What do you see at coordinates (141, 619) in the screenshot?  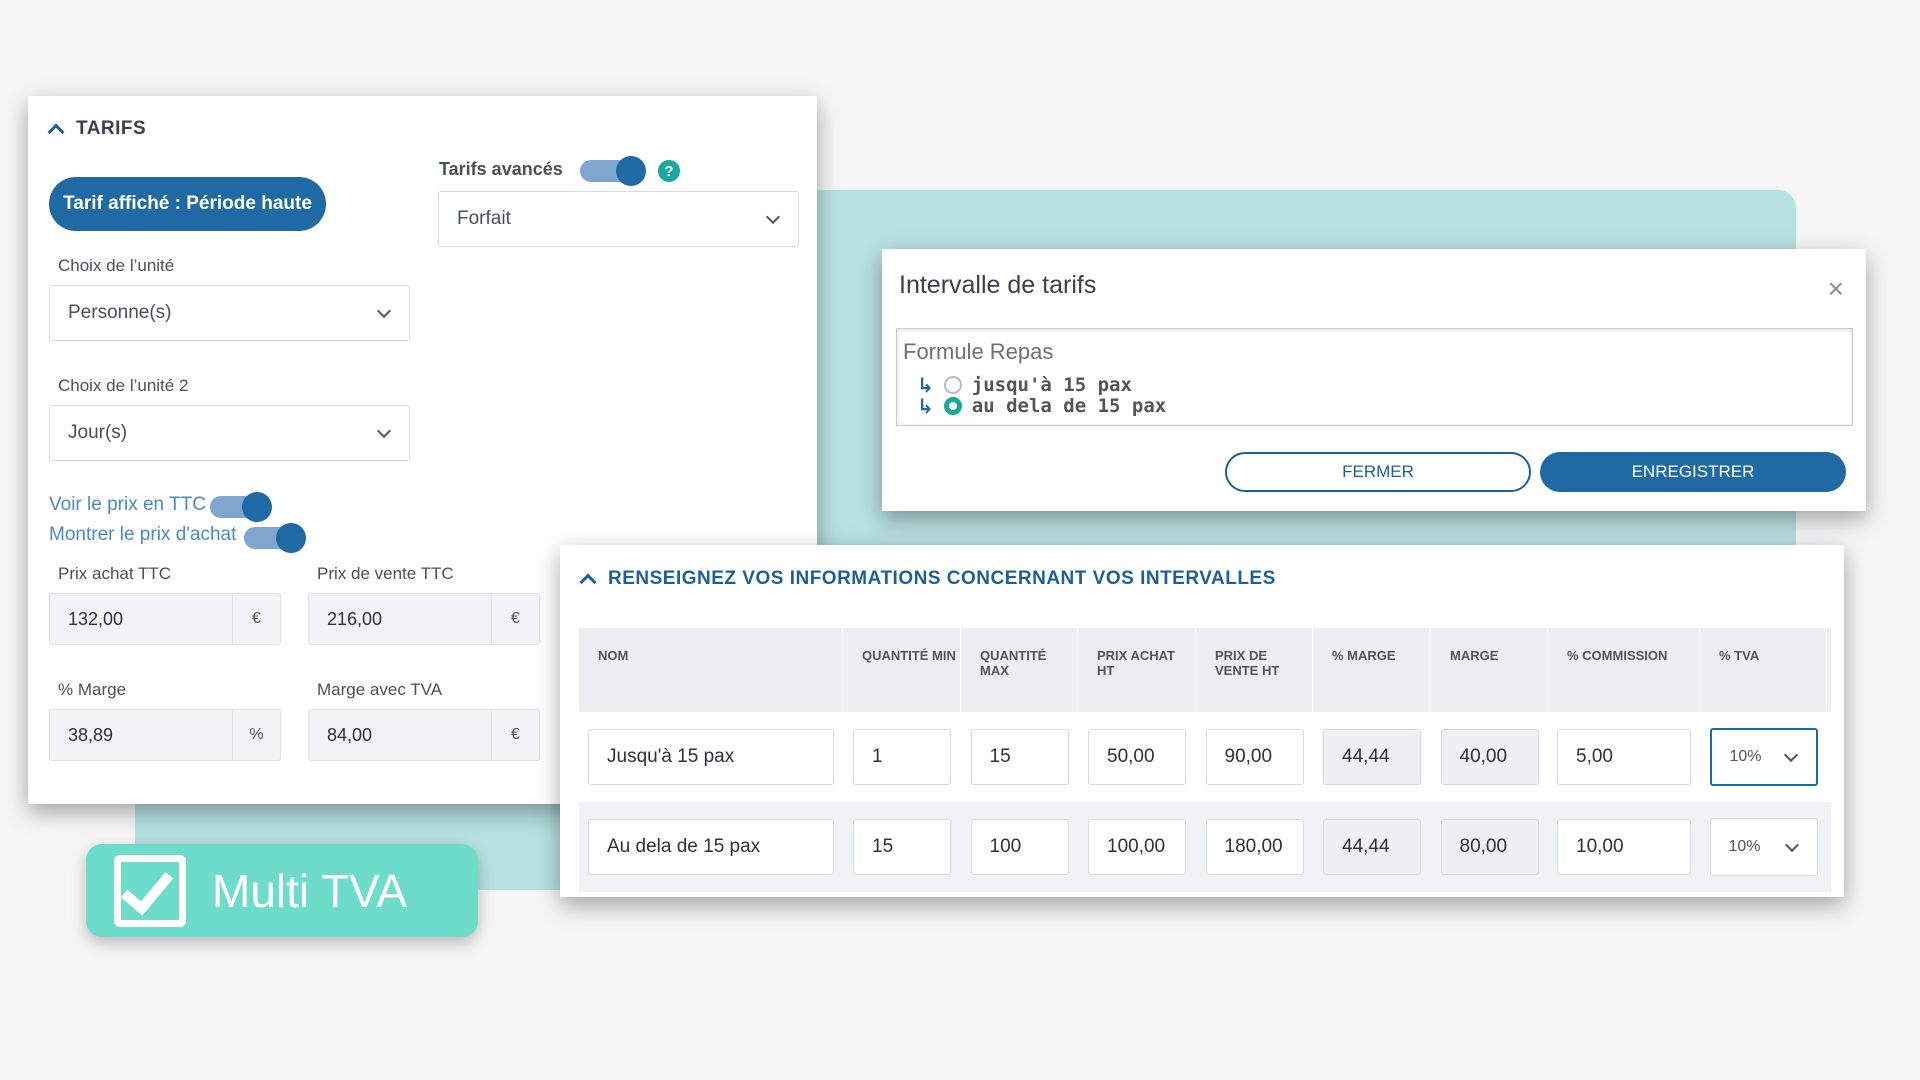 I see `prix-achat-value: 132,00` at bounding box center [141, 619].